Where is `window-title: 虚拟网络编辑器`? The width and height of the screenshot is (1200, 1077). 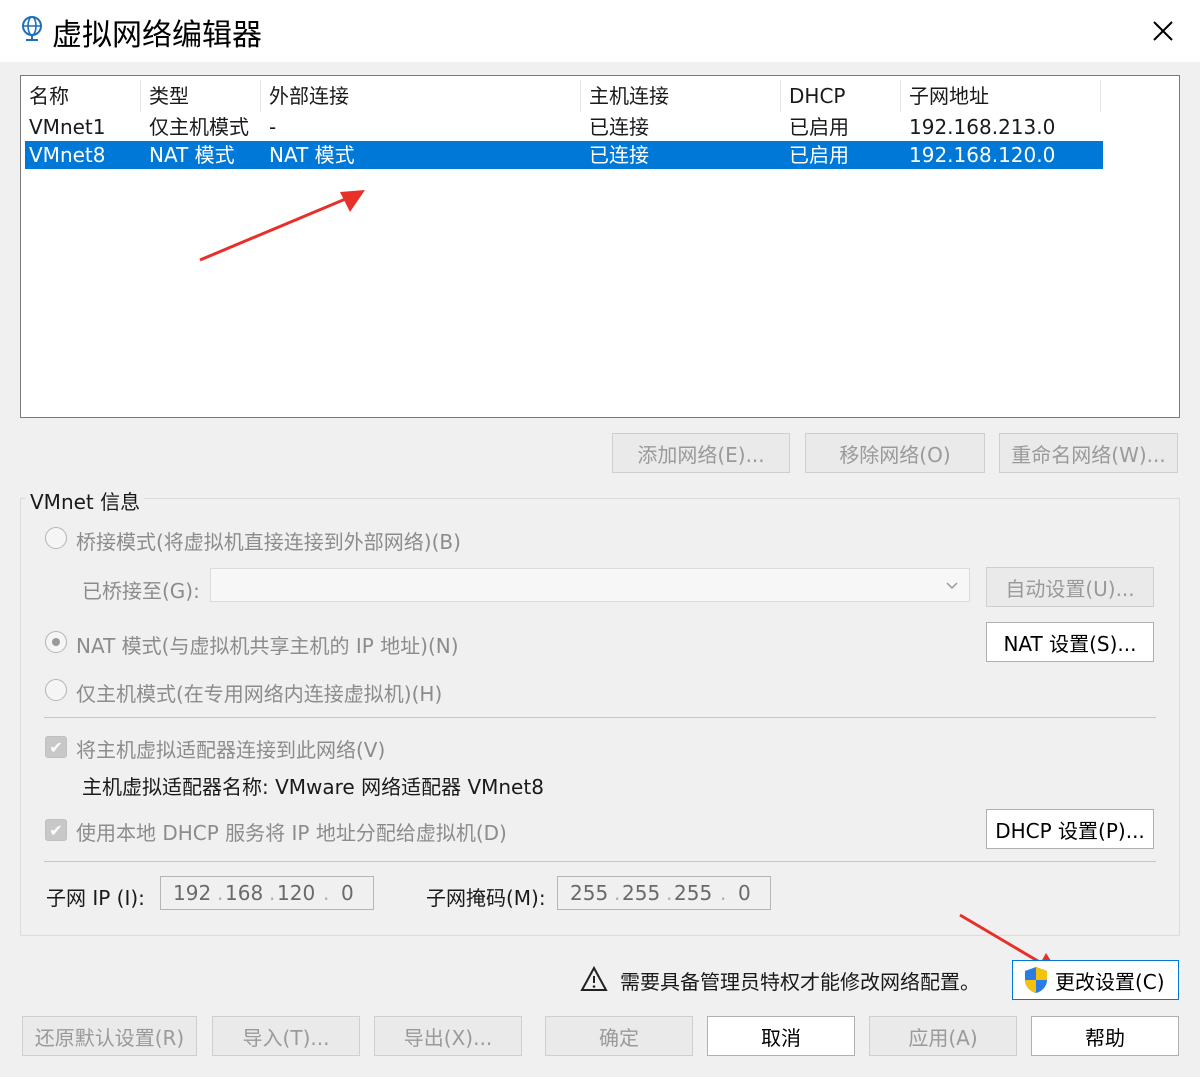 window-title: 虚拟网络编辑器 is located at coordinates (157, 35).